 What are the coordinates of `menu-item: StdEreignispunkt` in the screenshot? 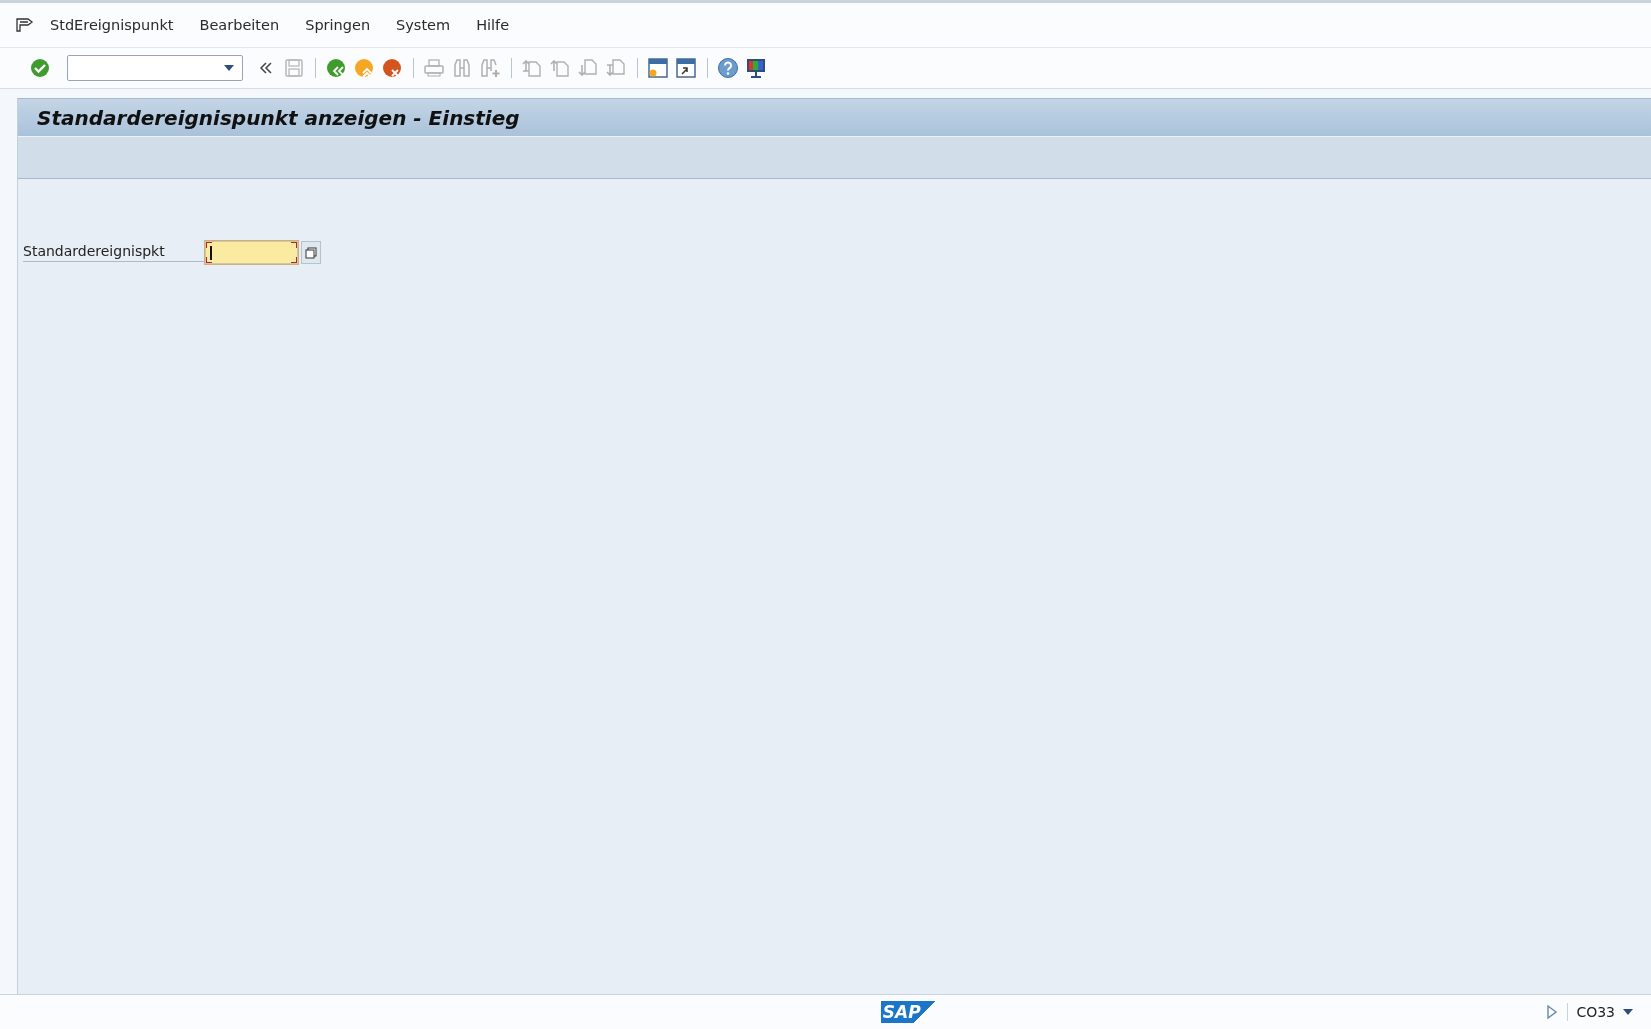 It's located at (112, 25).